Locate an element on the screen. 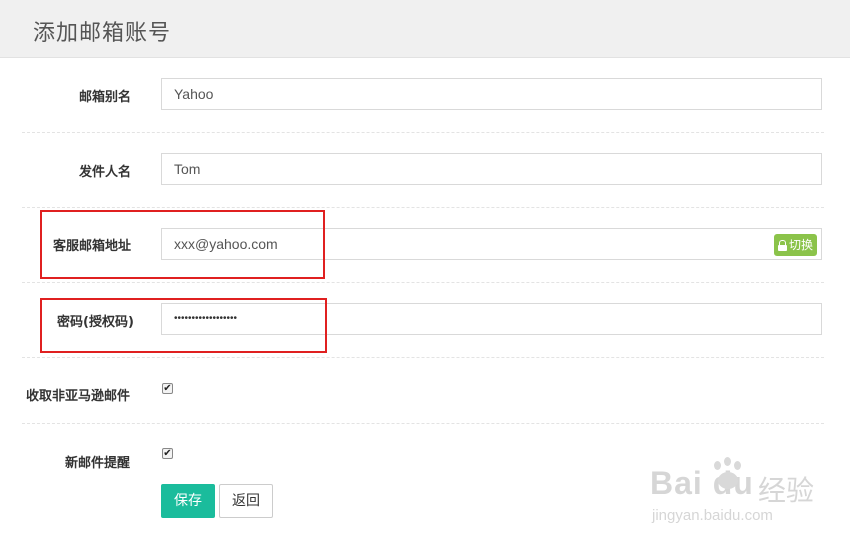  receive-non-amazon-checkbox: ✔ is located at coordinates (167, 388).